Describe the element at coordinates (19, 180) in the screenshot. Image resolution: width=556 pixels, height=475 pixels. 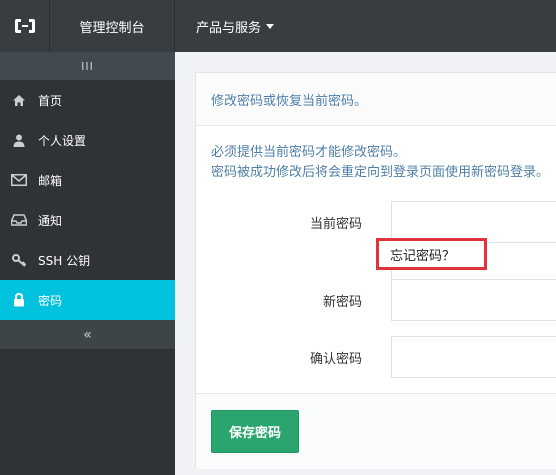
I see `mail-icon` at that location.